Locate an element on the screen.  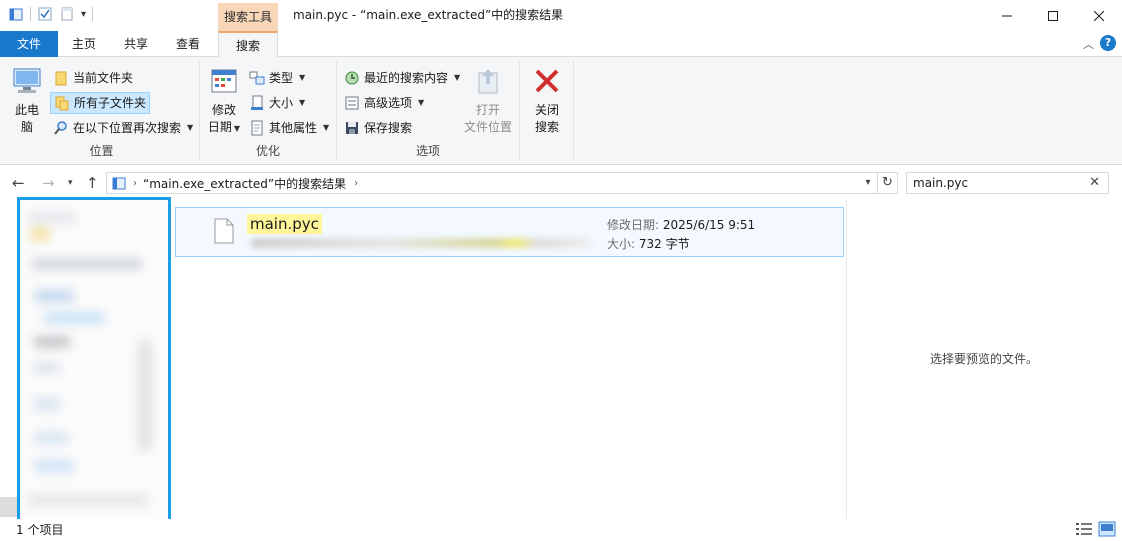
search-input-value: main.pyc is located at coordinates (940, 183).